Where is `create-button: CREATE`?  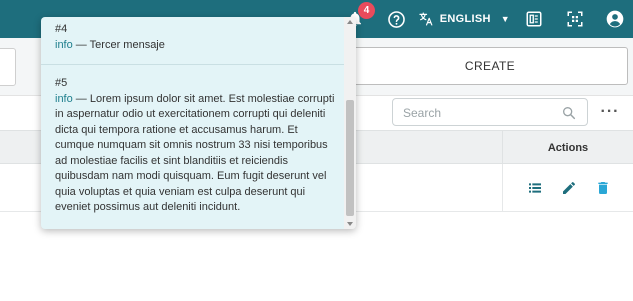 create-button: CREATE is located at coordinates (490, 66).